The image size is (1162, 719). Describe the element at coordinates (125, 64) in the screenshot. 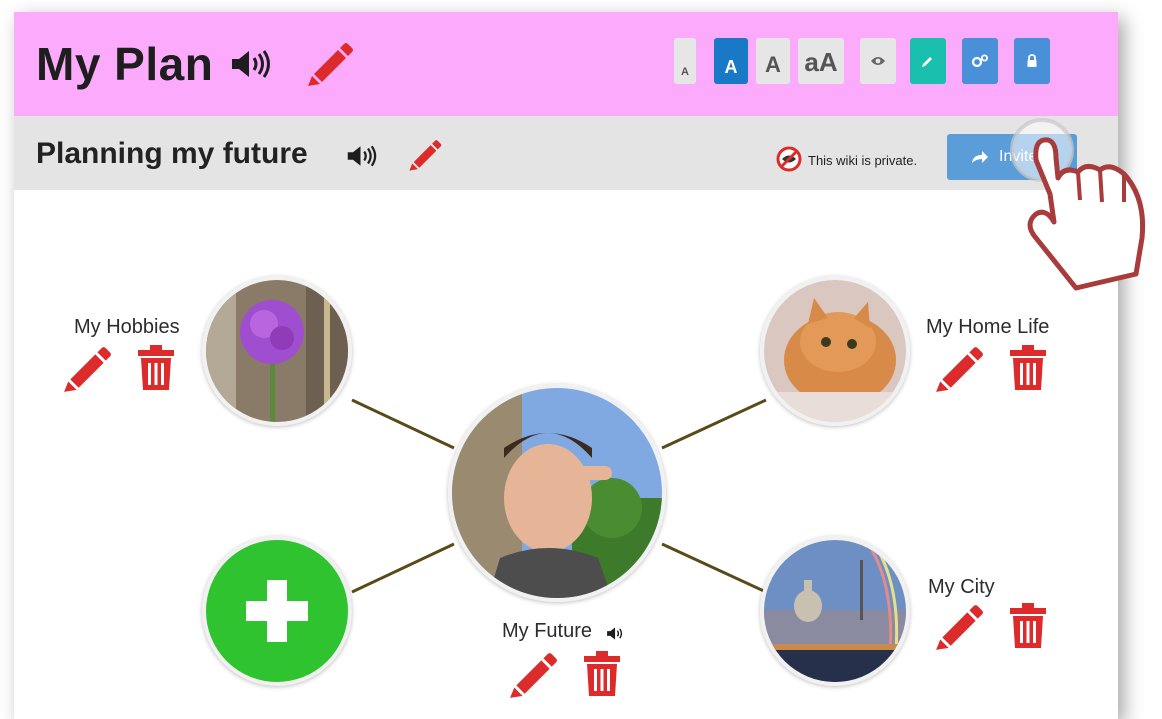

I see `page-title: My Plan` at that location.